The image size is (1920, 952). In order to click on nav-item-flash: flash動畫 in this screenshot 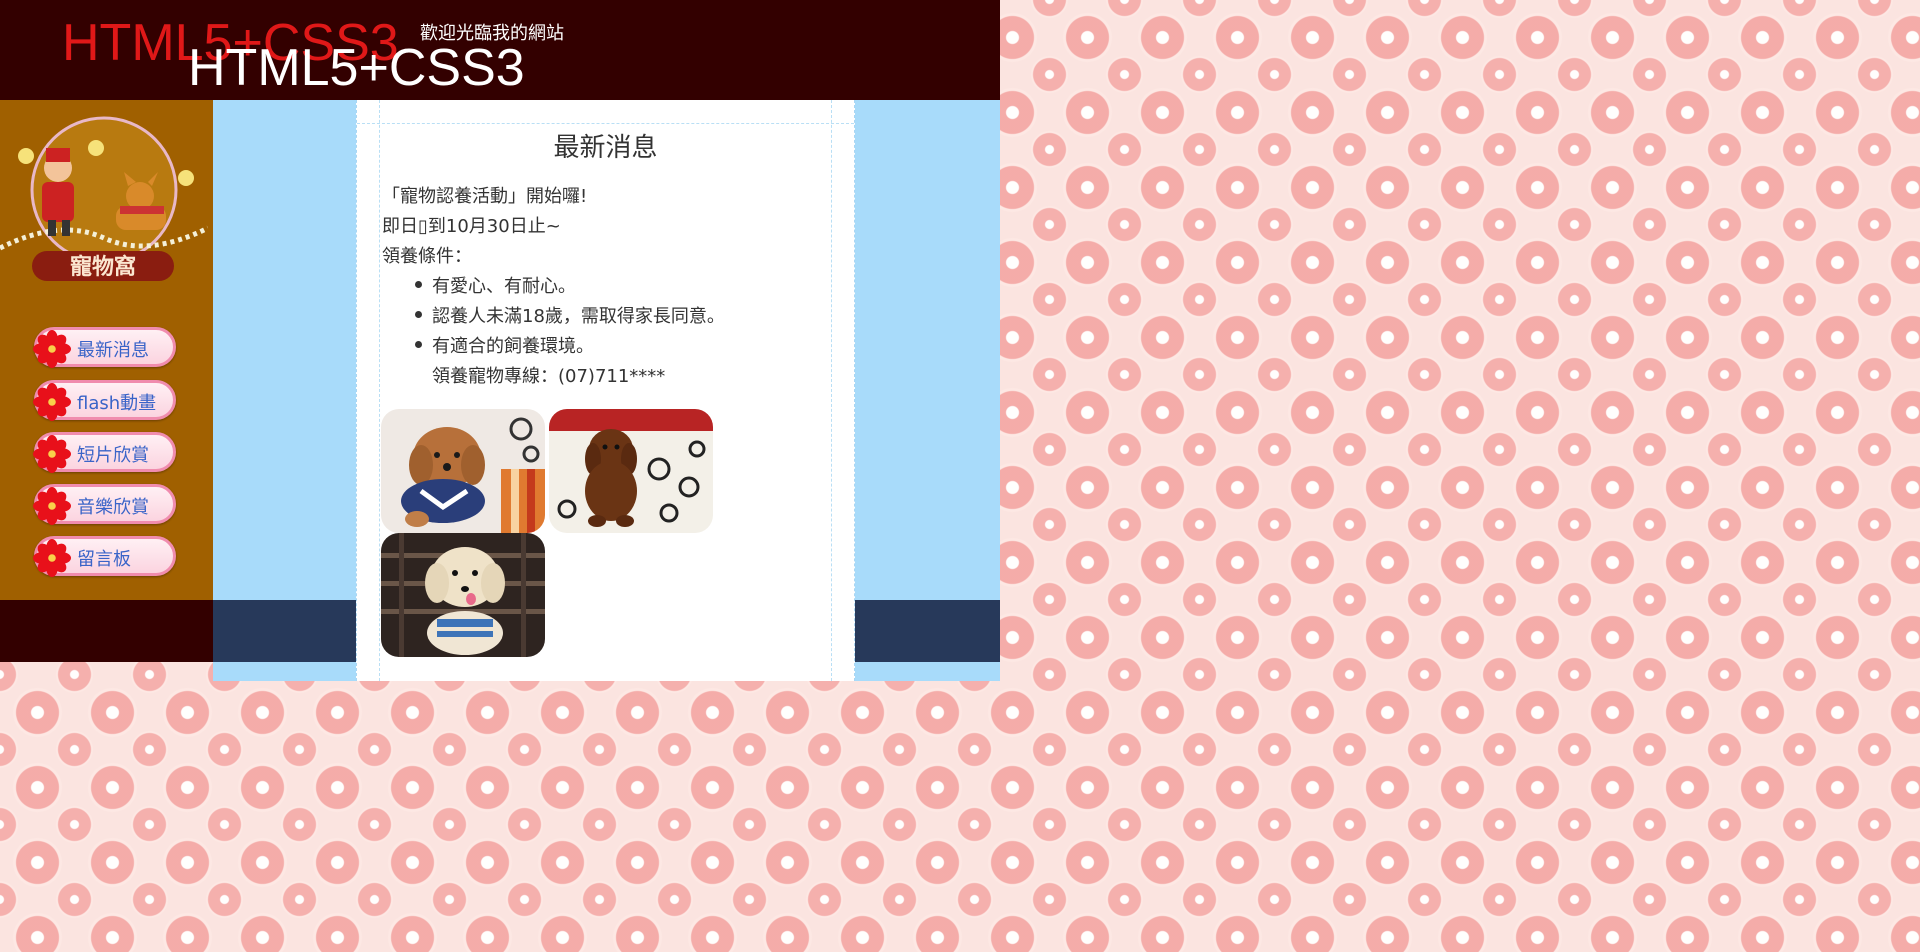, I will do `click(104, 400)`.